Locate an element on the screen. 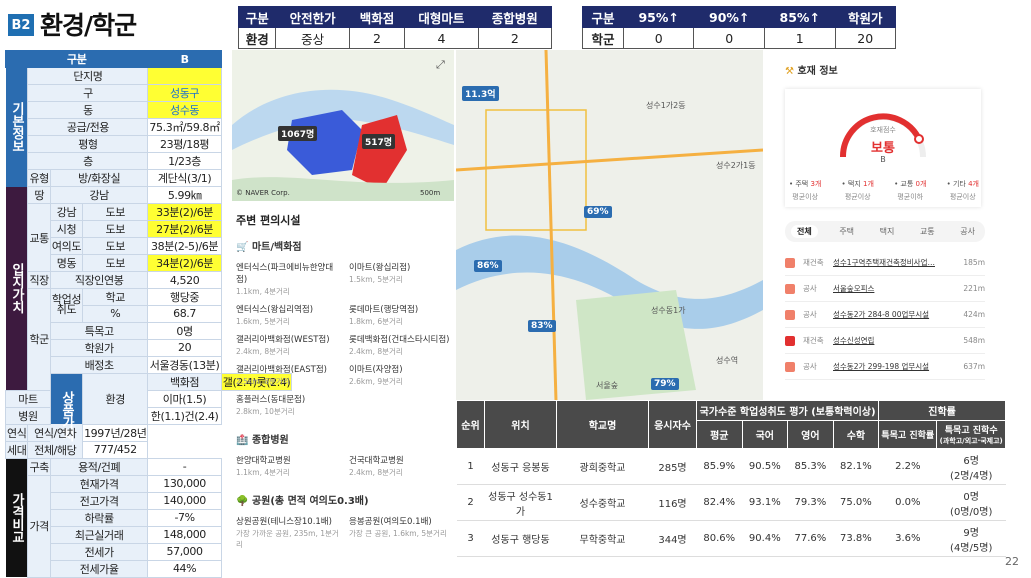 Image resolution: width=1031 pixels, height=578 pixels. development-item: 공사 서울숲오피스 221m is located at coordinates (885, 289).